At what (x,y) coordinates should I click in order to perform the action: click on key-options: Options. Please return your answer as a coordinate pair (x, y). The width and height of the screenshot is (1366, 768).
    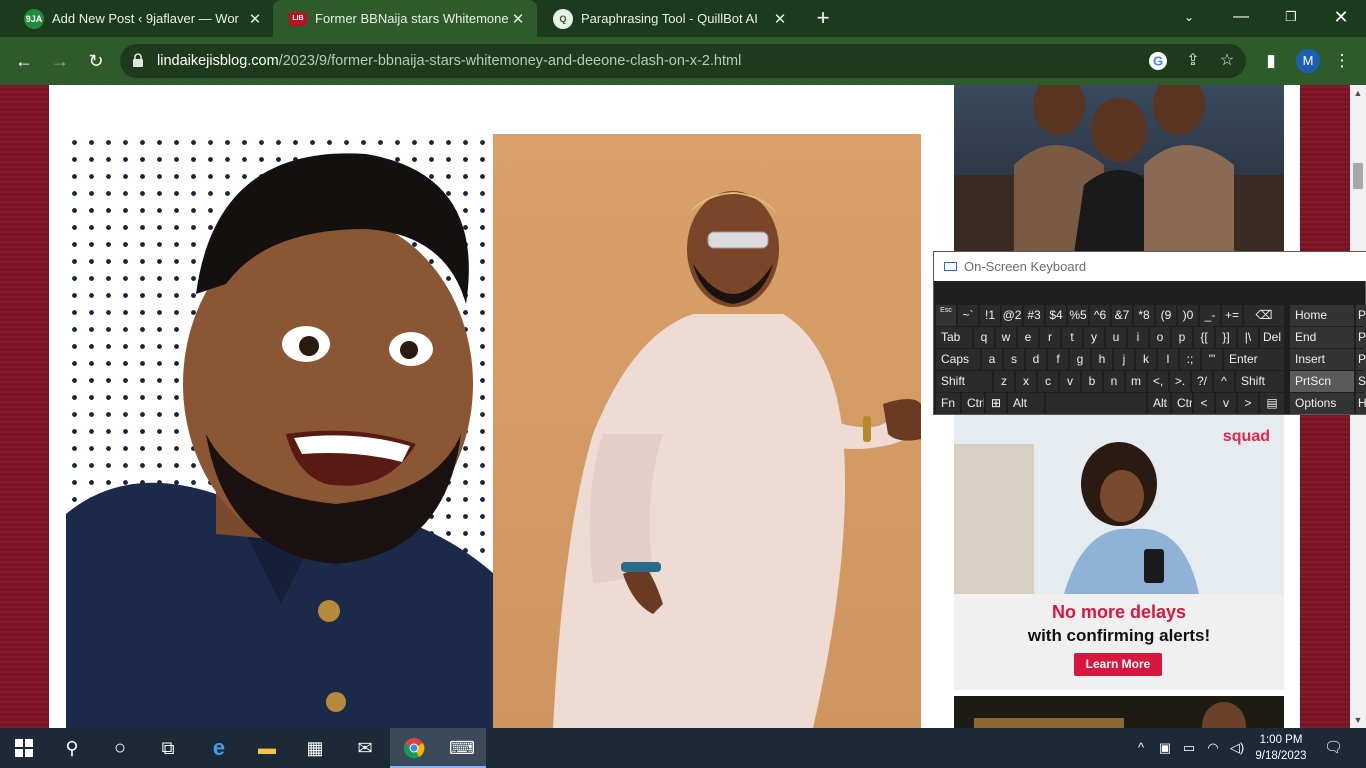
    Looking at the image, I should click on (1322, 403).